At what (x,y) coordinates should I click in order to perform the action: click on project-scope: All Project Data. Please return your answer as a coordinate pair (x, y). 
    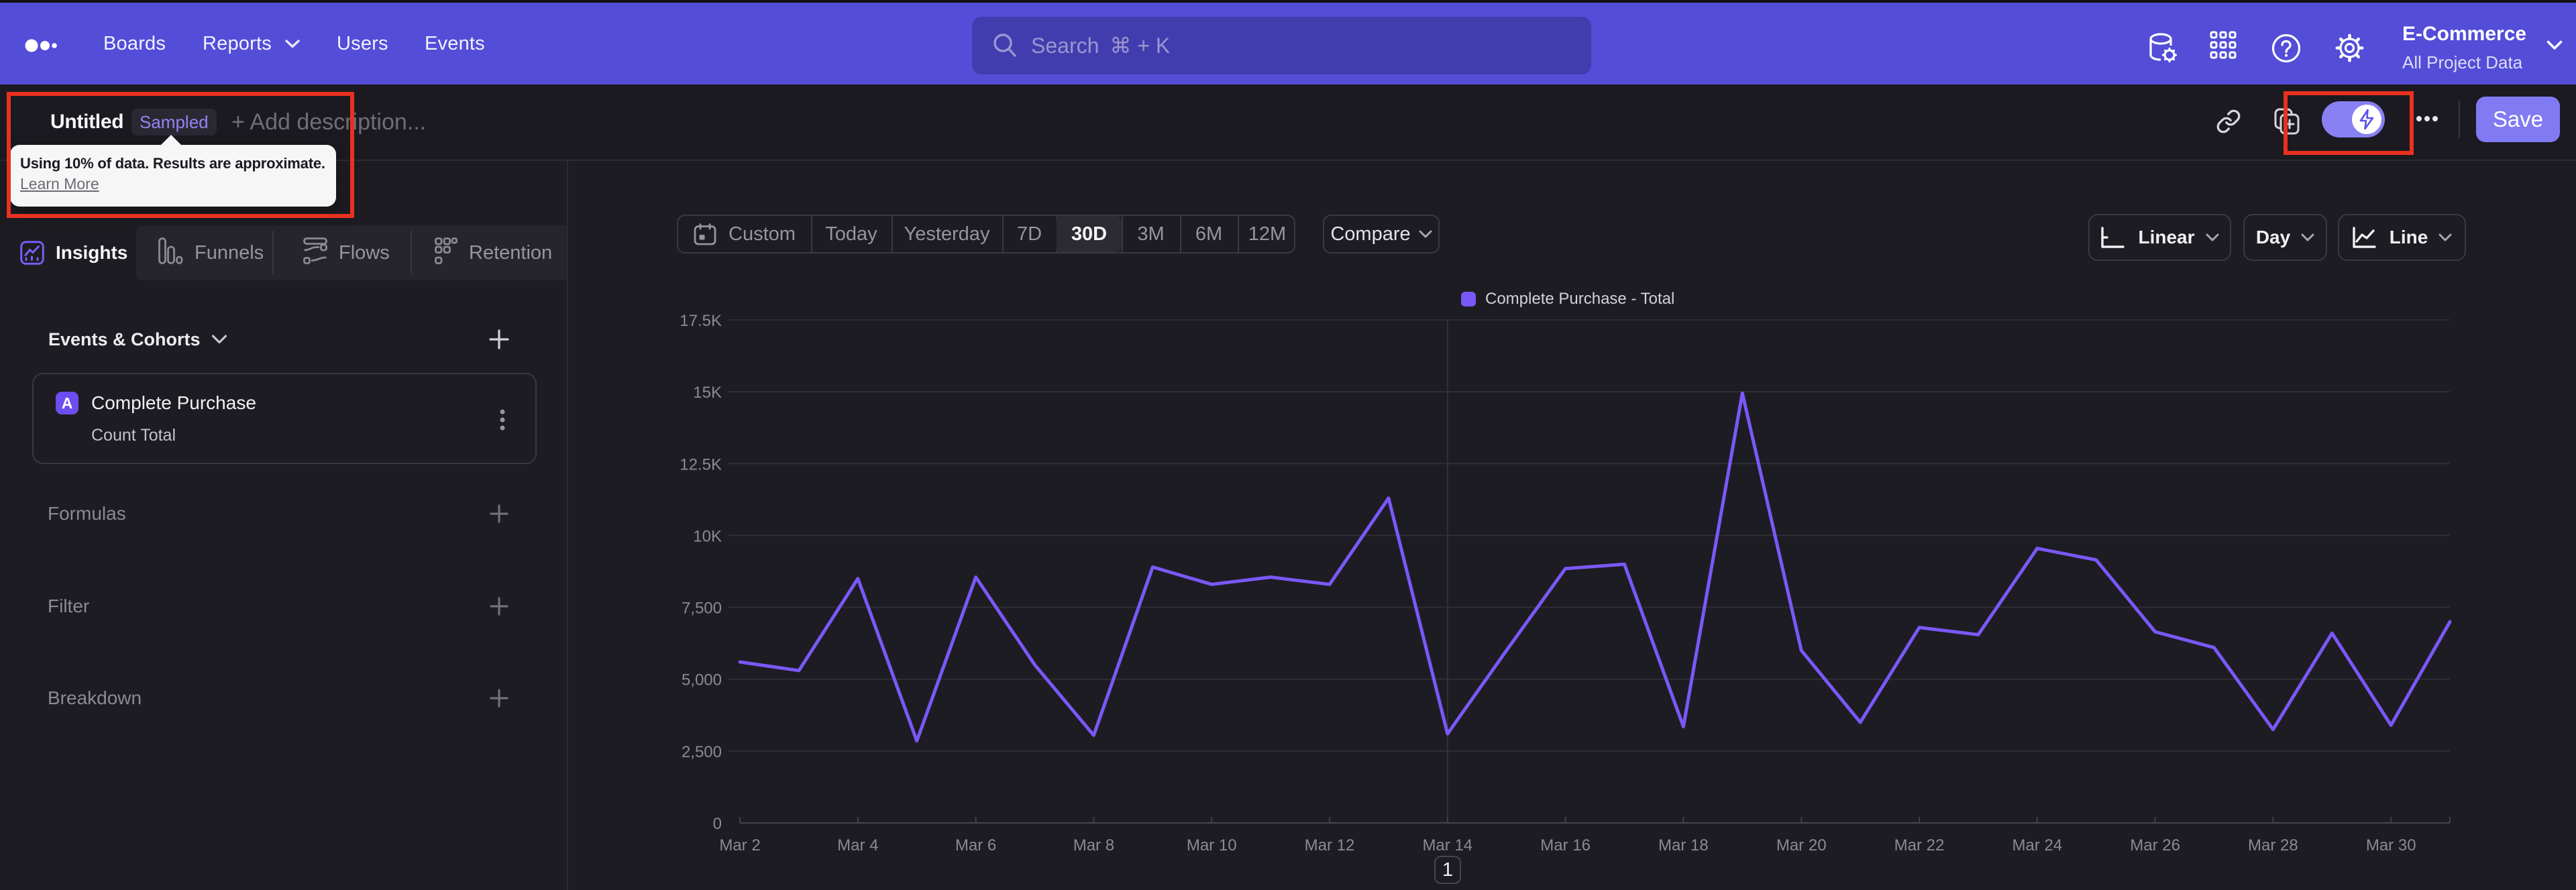
    Looking at the image, I should click on (2462, 62).